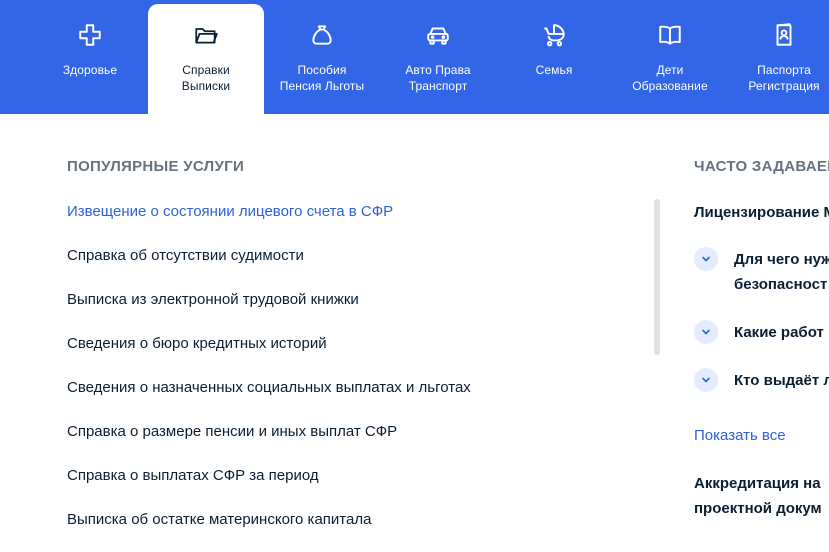 The width and height of the screenshot is (829, 552). I want to click on faq-question-text: Какие работ, so click(779, 332).